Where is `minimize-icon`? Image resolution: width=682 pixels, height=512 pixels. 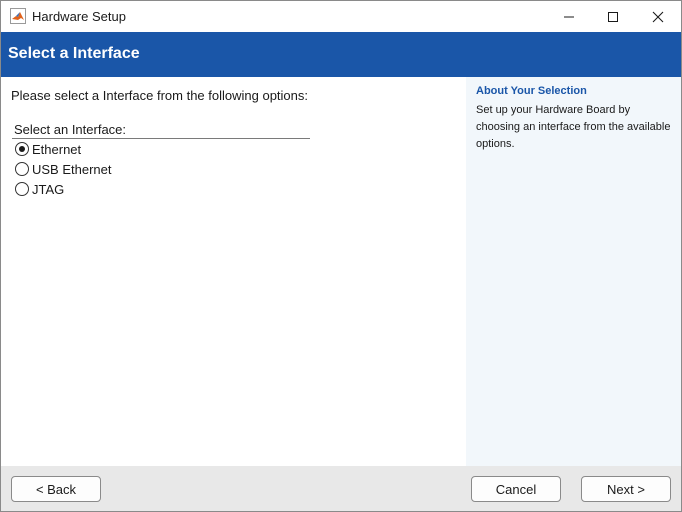 minimize-icon is located at coordinates (569, 16).